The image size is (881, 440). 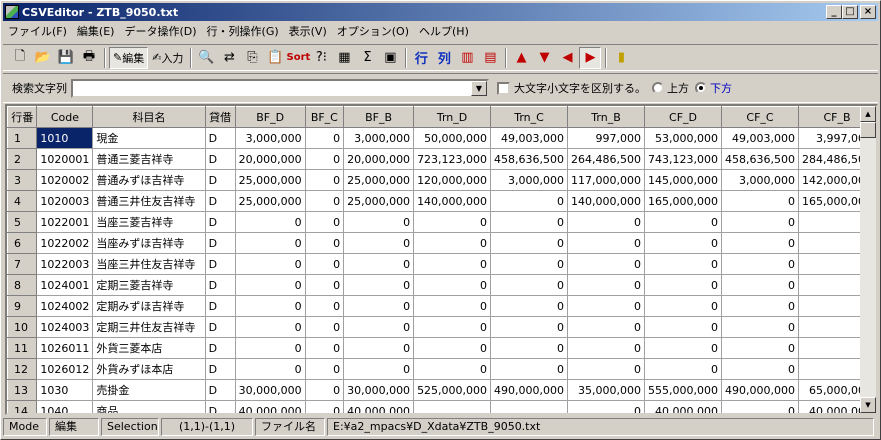 What do you see at coordinates (149, 327) in the screenshot?
I see `table-cell: 定期三井住友吉祥寺` at bounding box center [149, 327].